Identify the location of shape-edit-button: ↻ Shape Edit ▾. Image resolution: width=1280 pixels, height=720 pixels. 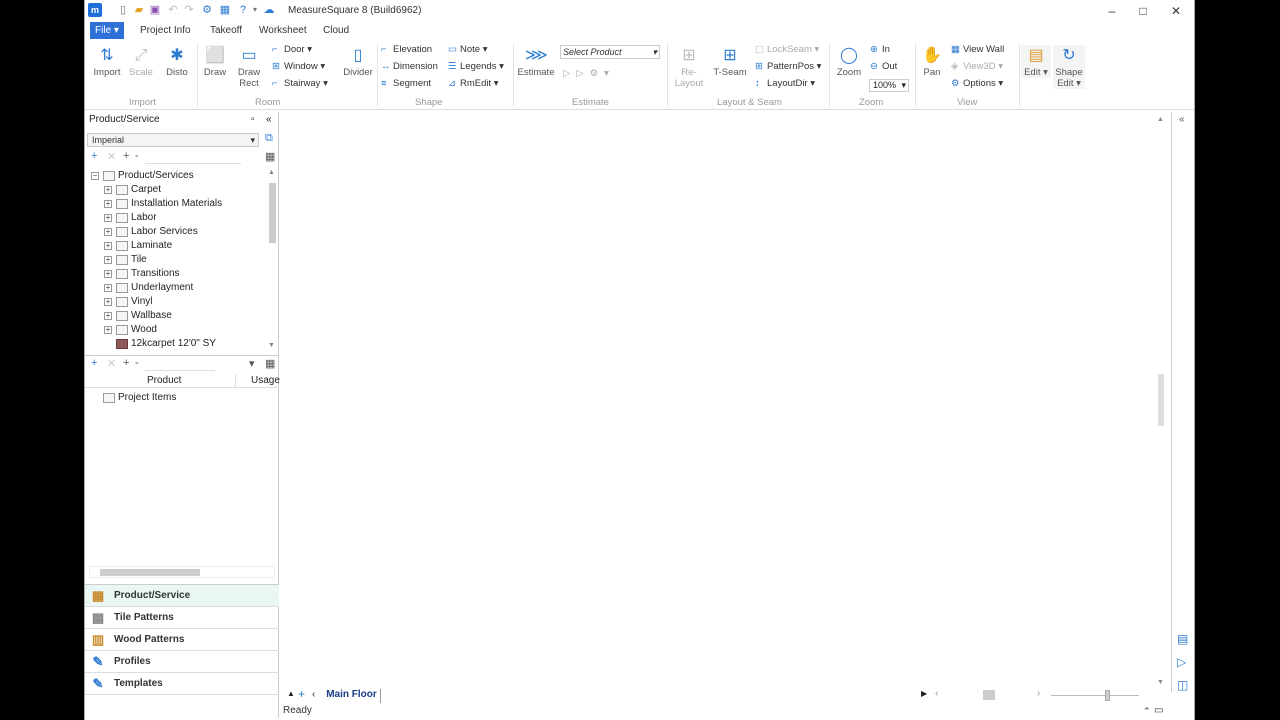
(1069, 67).